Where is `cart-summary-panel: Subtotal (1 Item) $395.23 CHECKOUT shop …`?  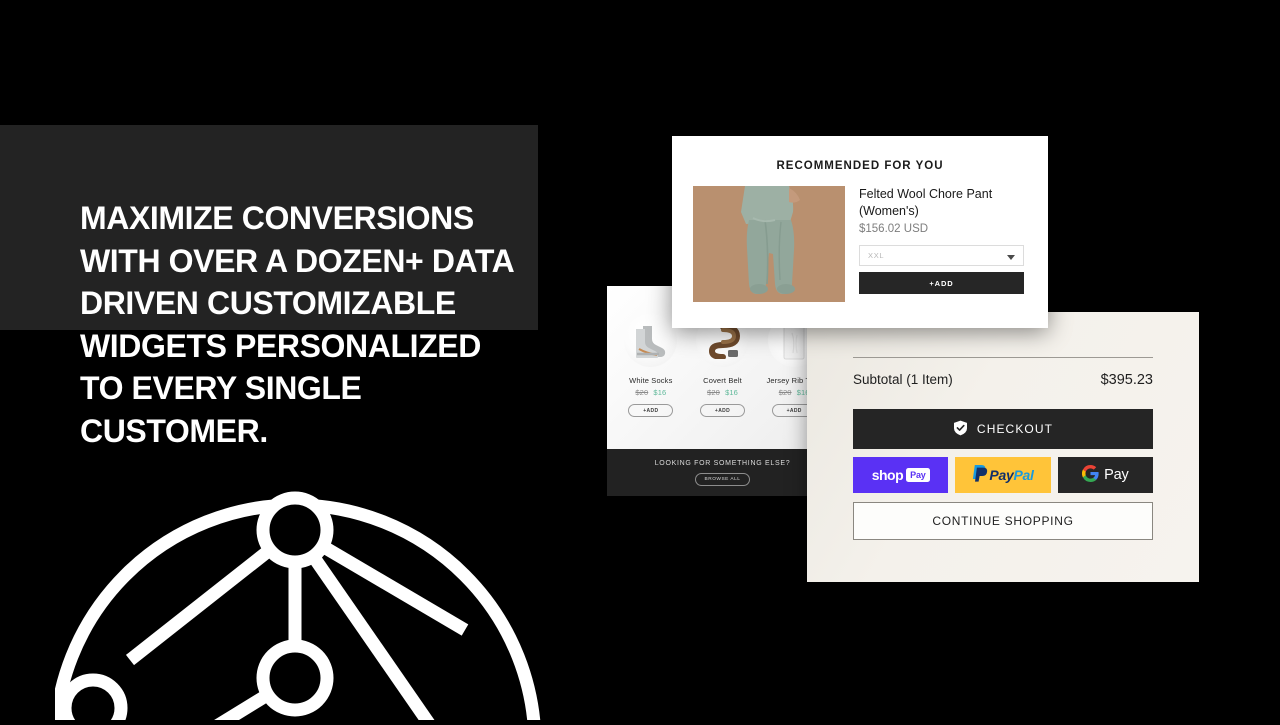 cart-summary-panel: Subtotal (1 Item) $395.23 CHECKOUT shop … is located at coordinates (1003, 447).